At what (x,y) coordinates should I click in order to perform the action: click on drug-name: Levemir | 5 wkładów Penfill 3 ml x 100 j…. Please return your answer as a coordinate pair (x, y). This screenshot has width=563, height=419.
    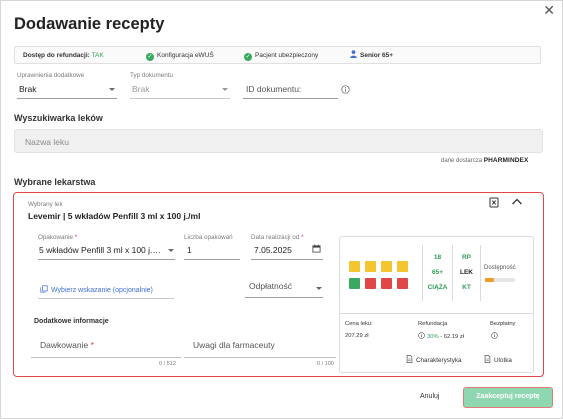
    Looking at the image, I should click on (114, 216).